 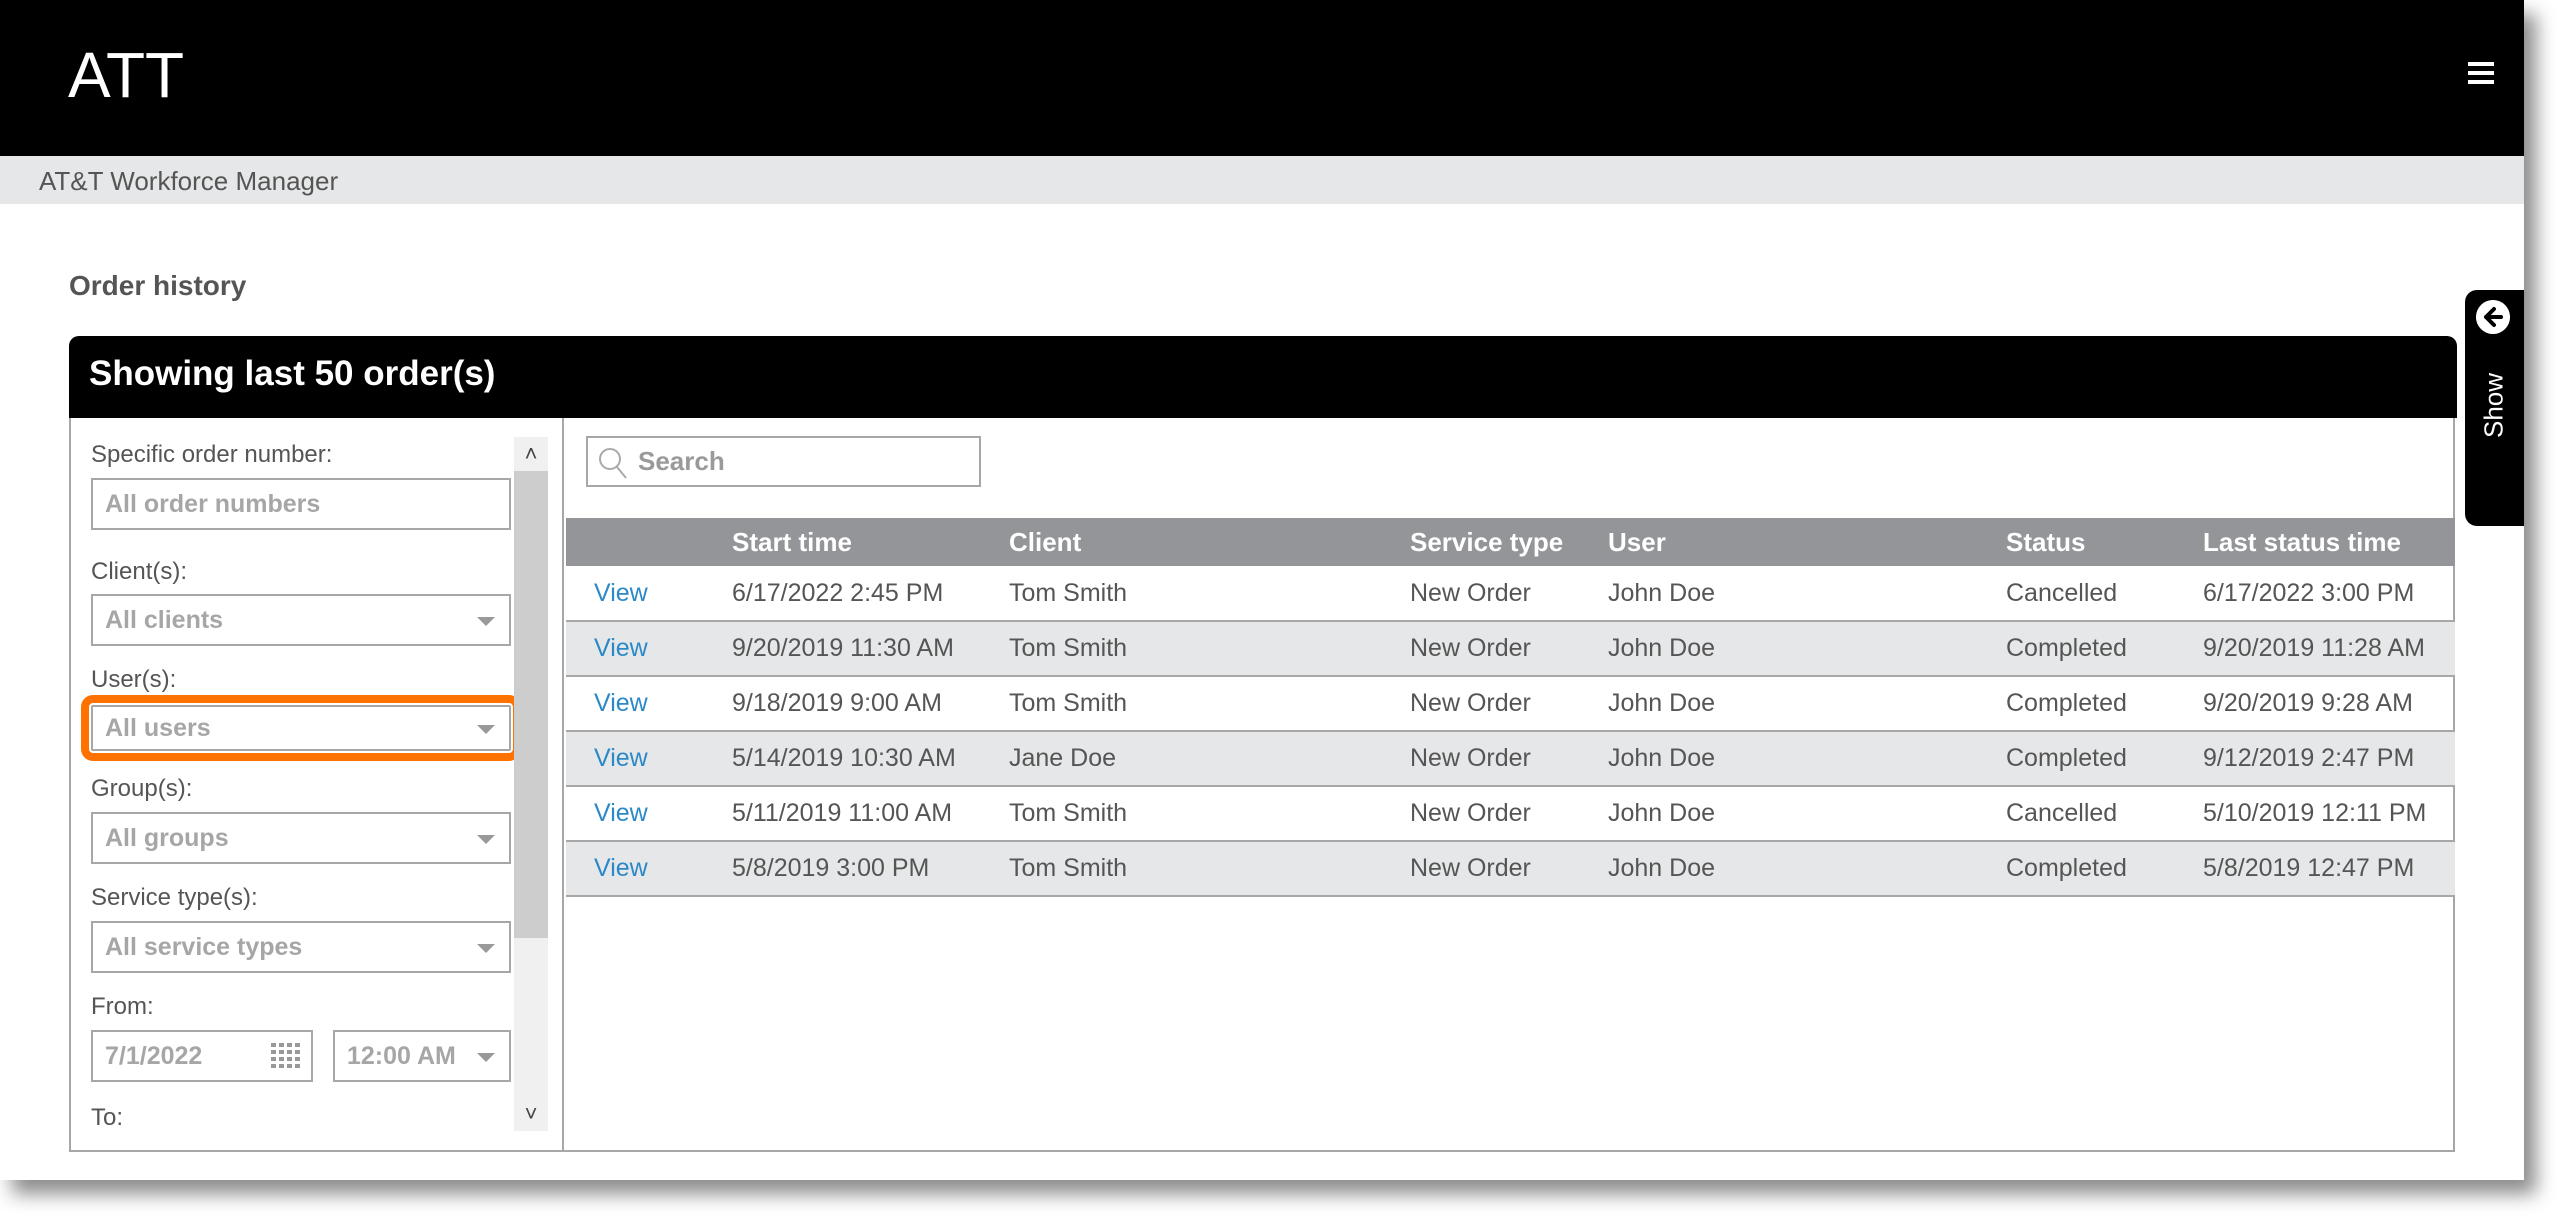 What do you see at coordinates (803, 461) in the screenshot?
I see `search-input` at bounding box center [803, 461].